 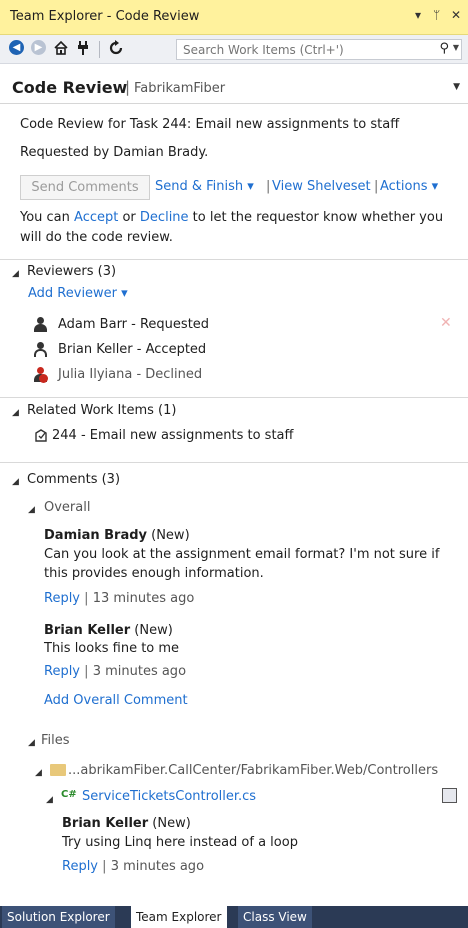 What do you see at coordinates (99, 49) in the screenshot?
I see `toolbar-separator` at bounding box center [99, 49].